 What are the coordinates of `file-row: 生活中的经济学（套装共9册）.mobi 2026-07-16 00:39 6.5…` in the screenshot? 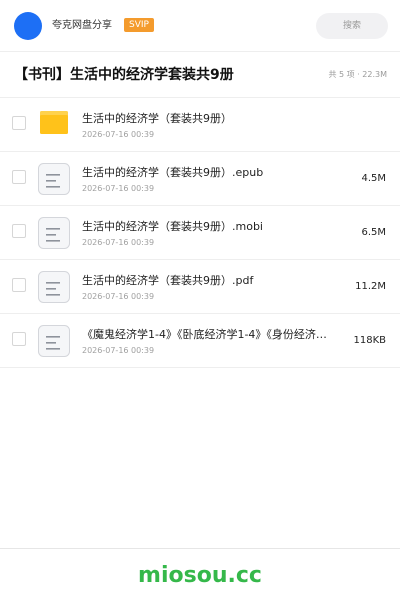 It's located at (200, 233).